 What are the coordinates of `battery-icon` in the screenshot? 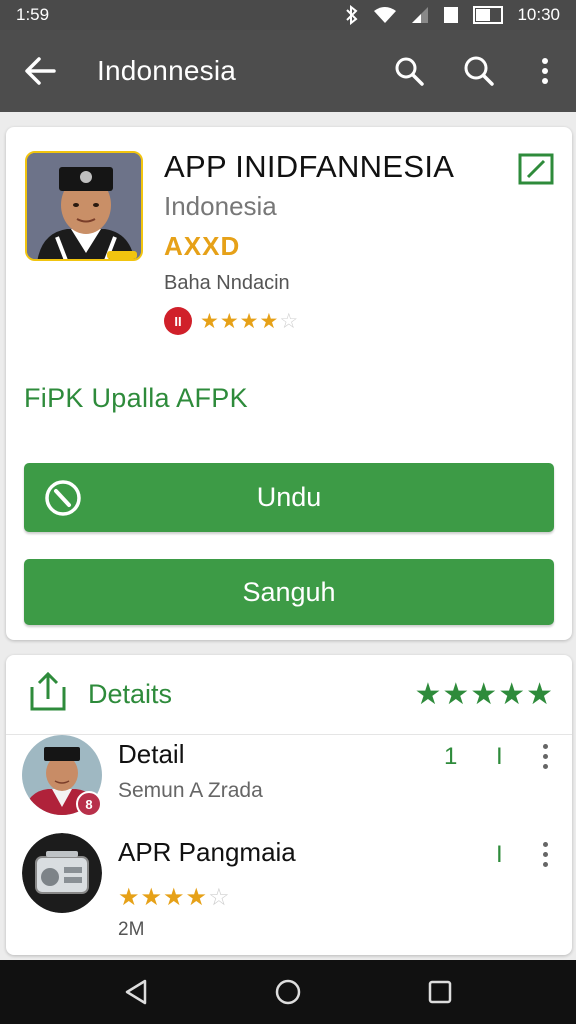 It's located at (451, 15).